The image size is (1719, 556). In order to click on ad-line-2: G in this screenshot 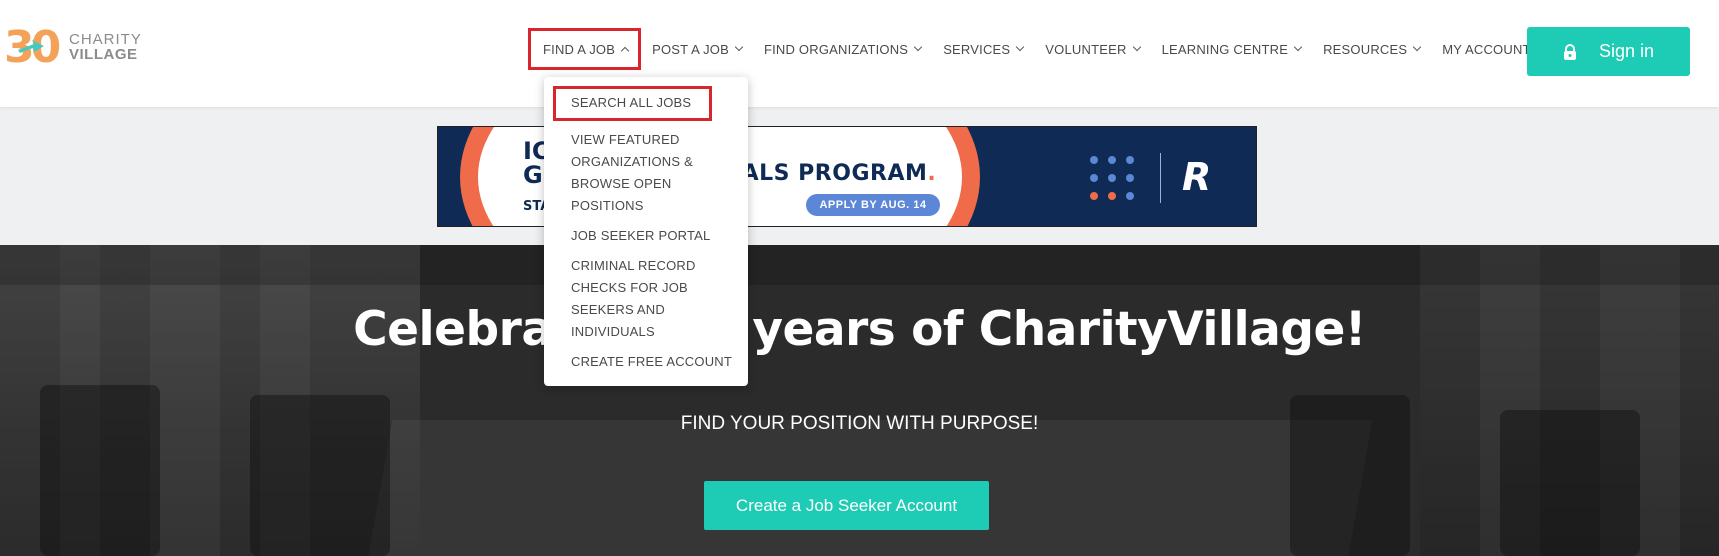, I will do `click(533, 175)`.